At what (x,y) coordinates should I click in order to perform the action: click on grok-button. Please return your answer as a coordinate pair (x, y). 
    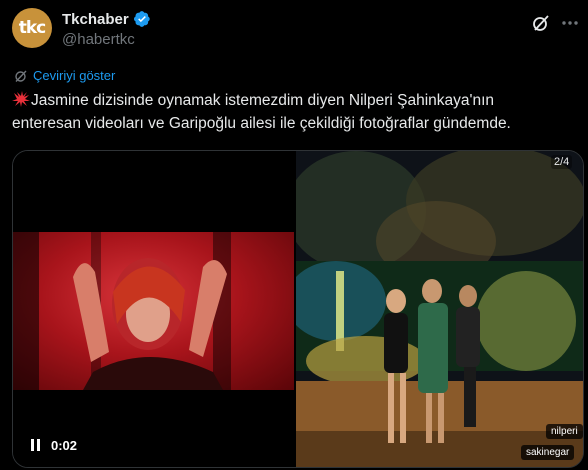
    Looking at the image, I should click on (541, 23).